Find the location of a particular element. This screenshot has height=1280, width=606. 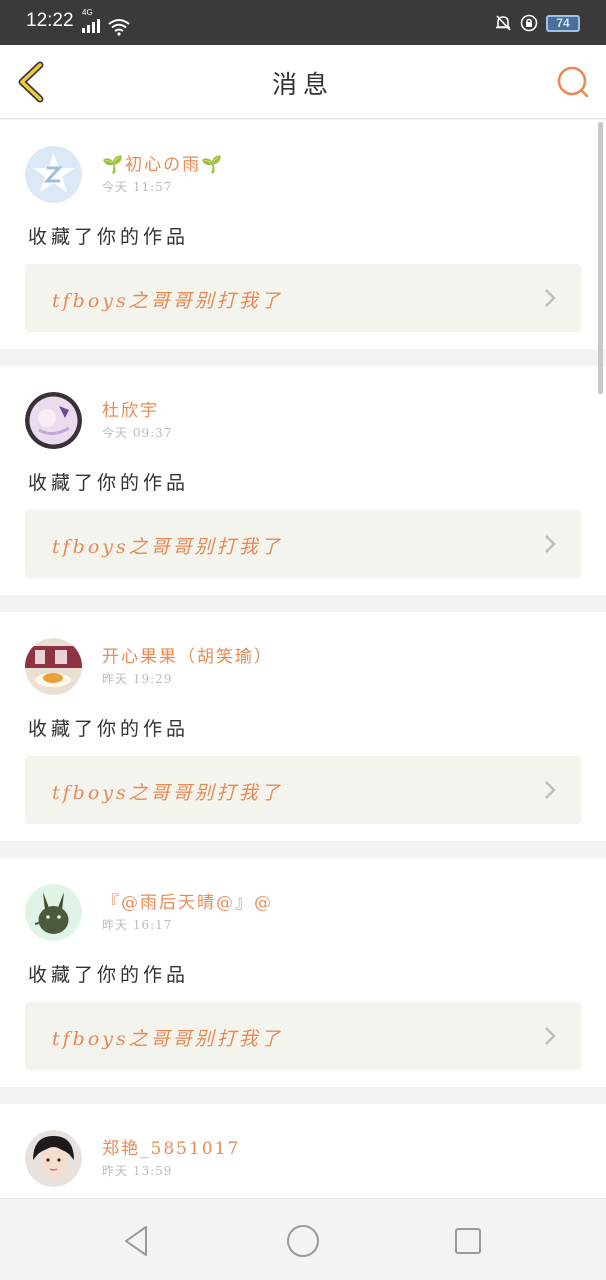

sender-name: 『@雨后天晴@』@ is located at coordinates (187, 900).